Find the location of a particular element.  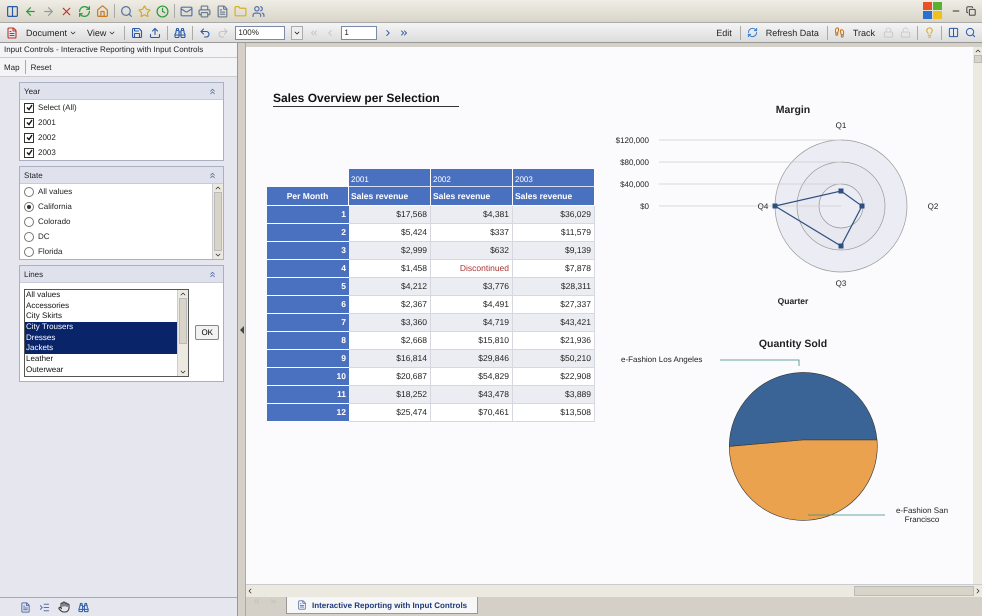

table-cell: $4,719 is located at coordinates (472, 323).